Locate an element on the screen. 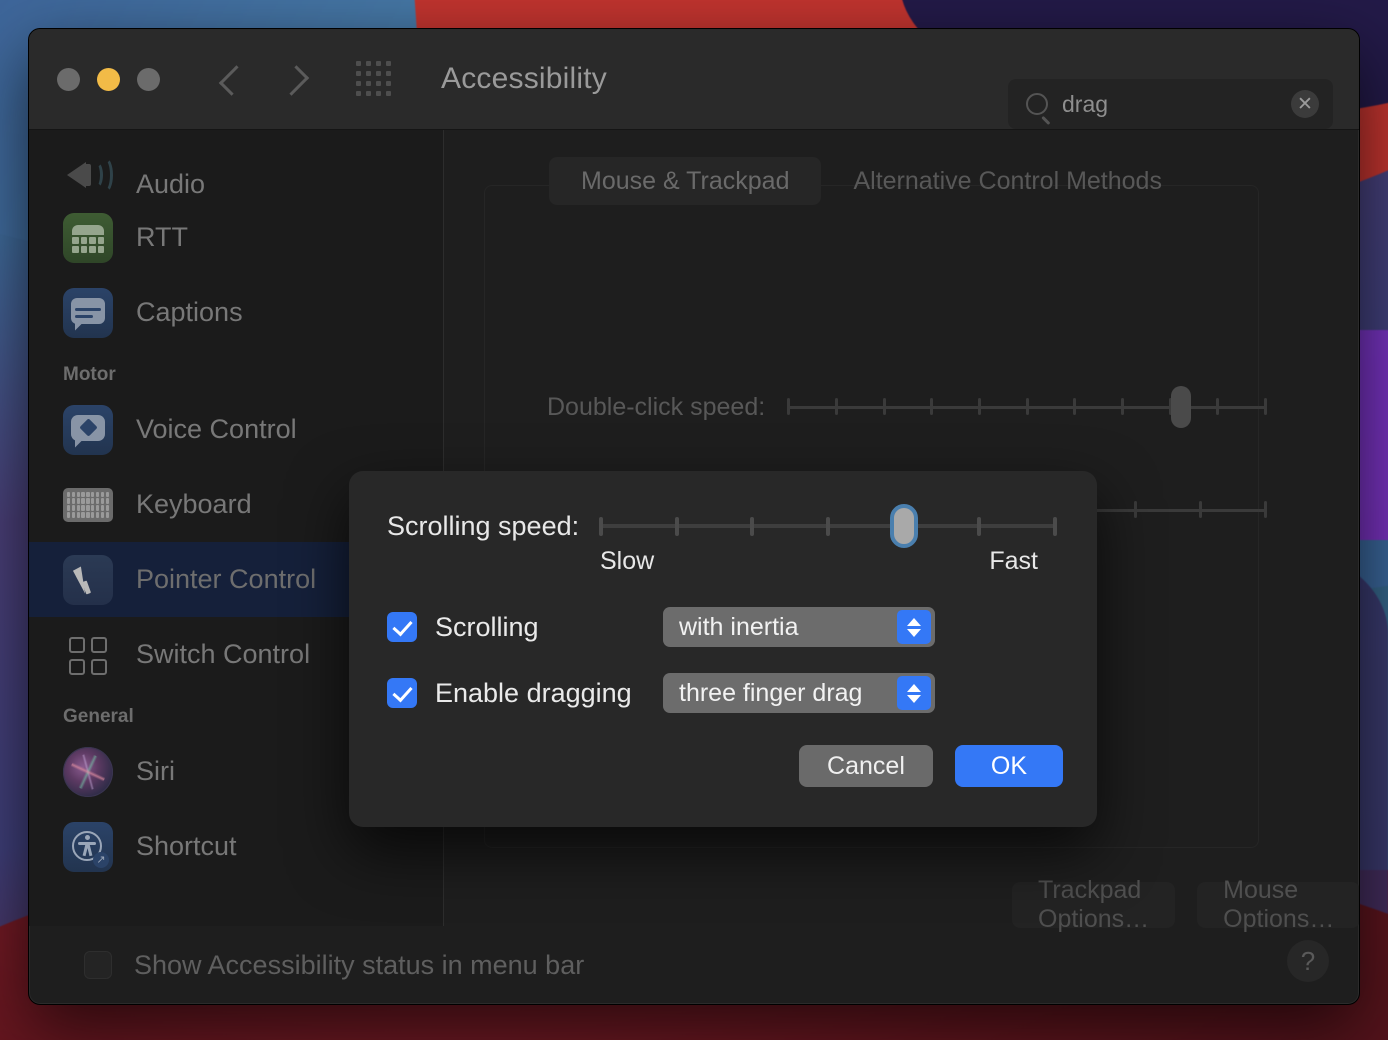 This screenshot has width=1388, height=1040. tab-alternative-control-methods: Alternative Control Methods is located at coordinates (1007, 181).